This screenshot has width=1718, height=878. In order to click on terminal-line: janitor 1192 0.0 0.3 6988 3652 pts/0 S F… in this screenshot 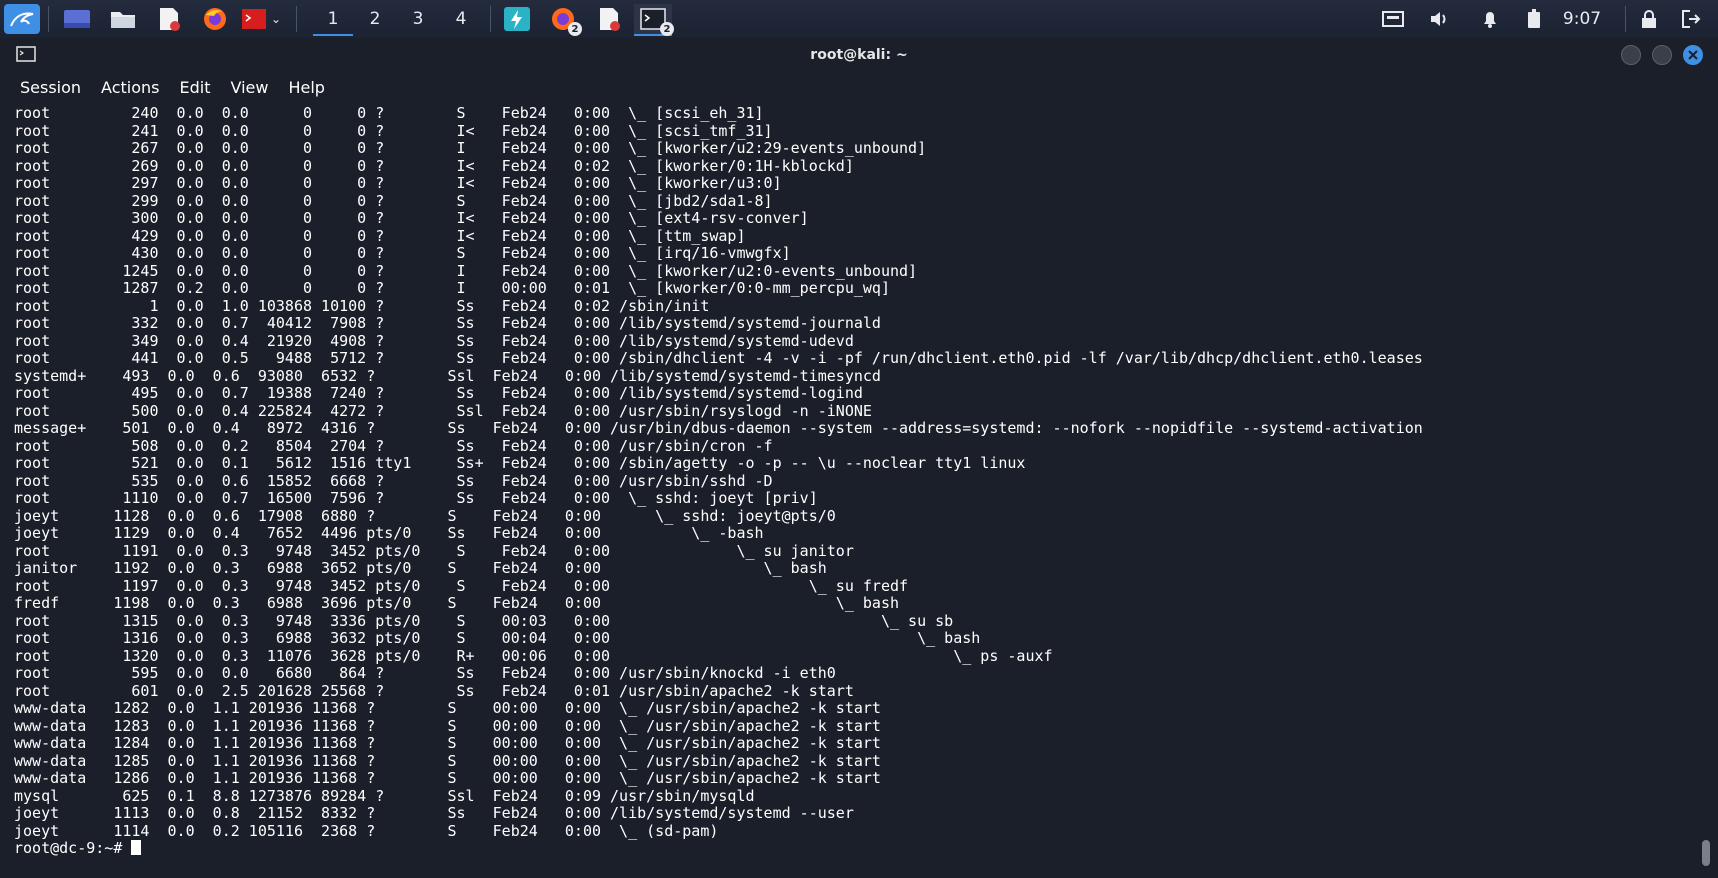, I will do `click(420, 568)`.